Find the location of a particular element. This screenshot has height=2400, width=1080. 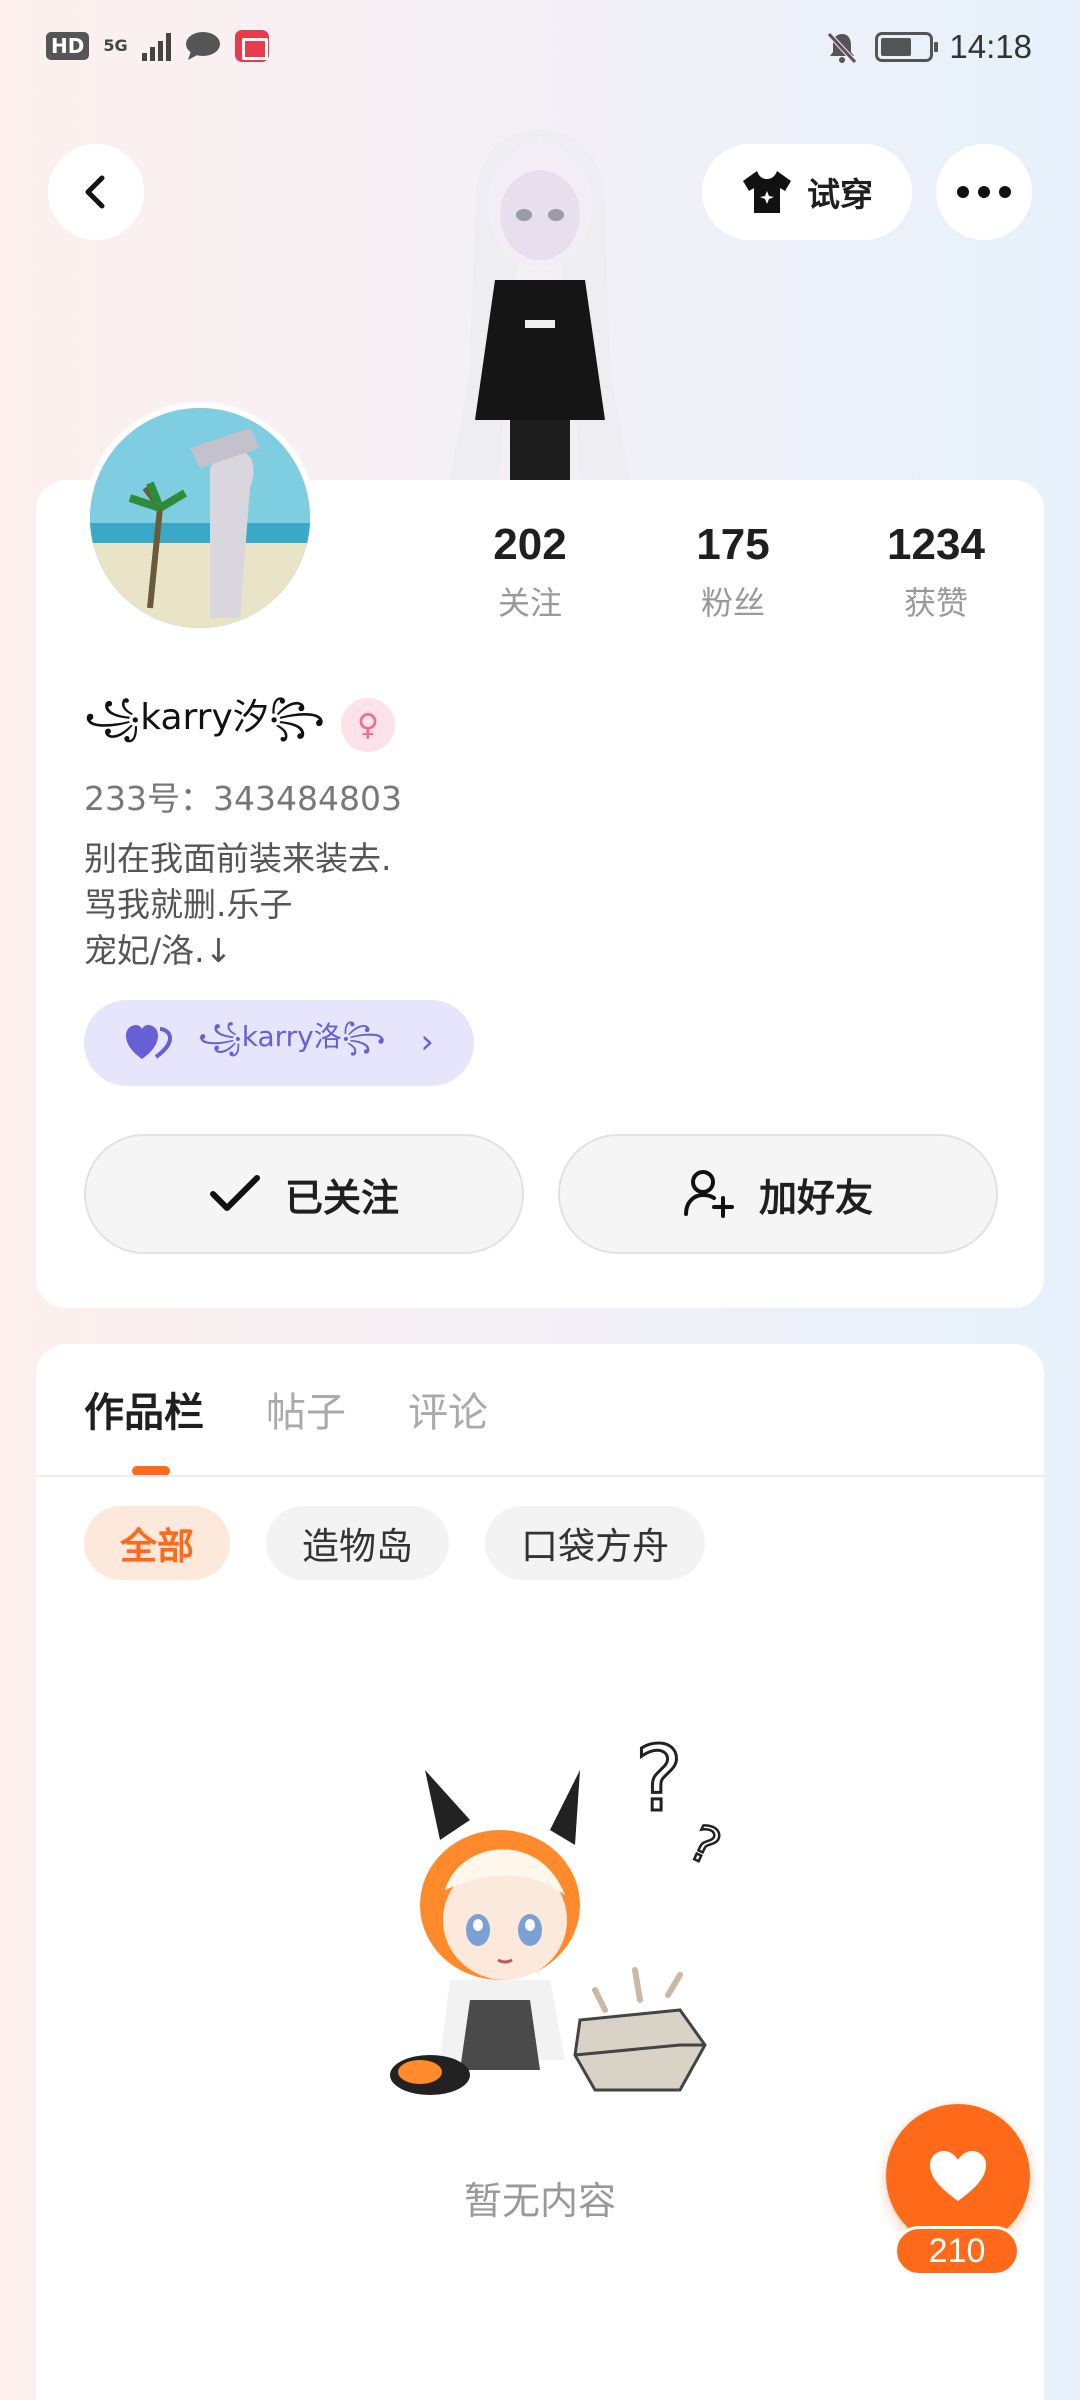

mute-bell-icon is located at coordinates (842, 48).